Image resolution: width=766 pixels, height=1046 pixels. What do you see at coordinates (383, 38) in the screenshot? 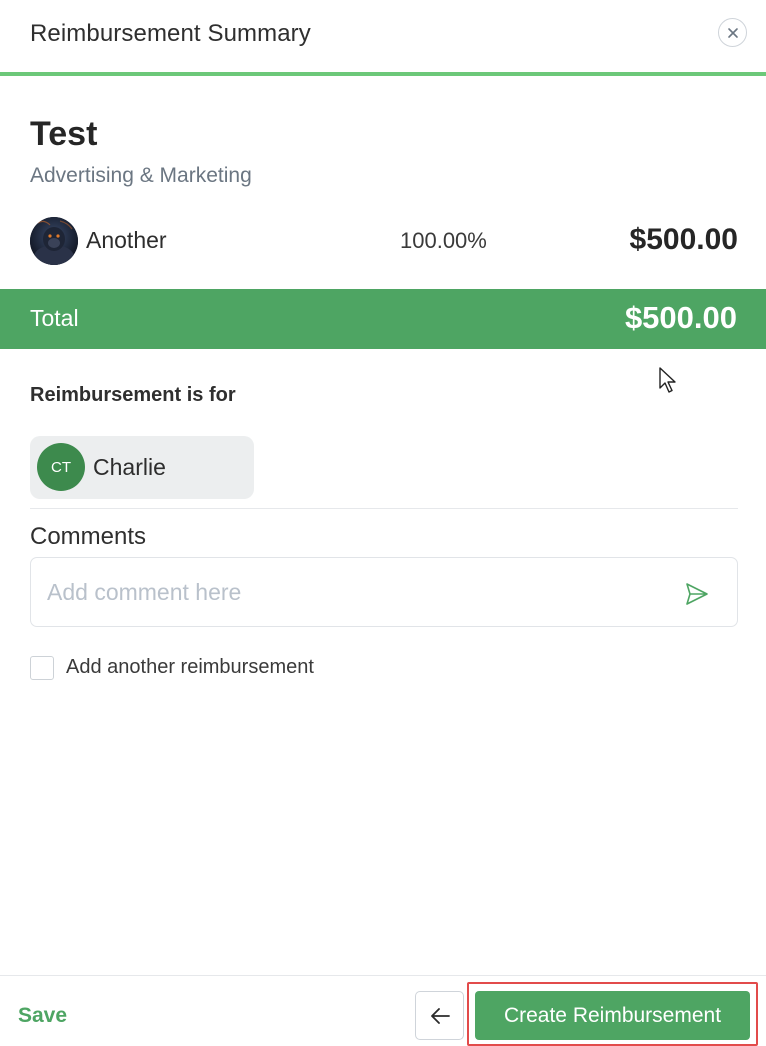
I see `panel-header: Reimbursement Summary` at bounding box center [383, 38].